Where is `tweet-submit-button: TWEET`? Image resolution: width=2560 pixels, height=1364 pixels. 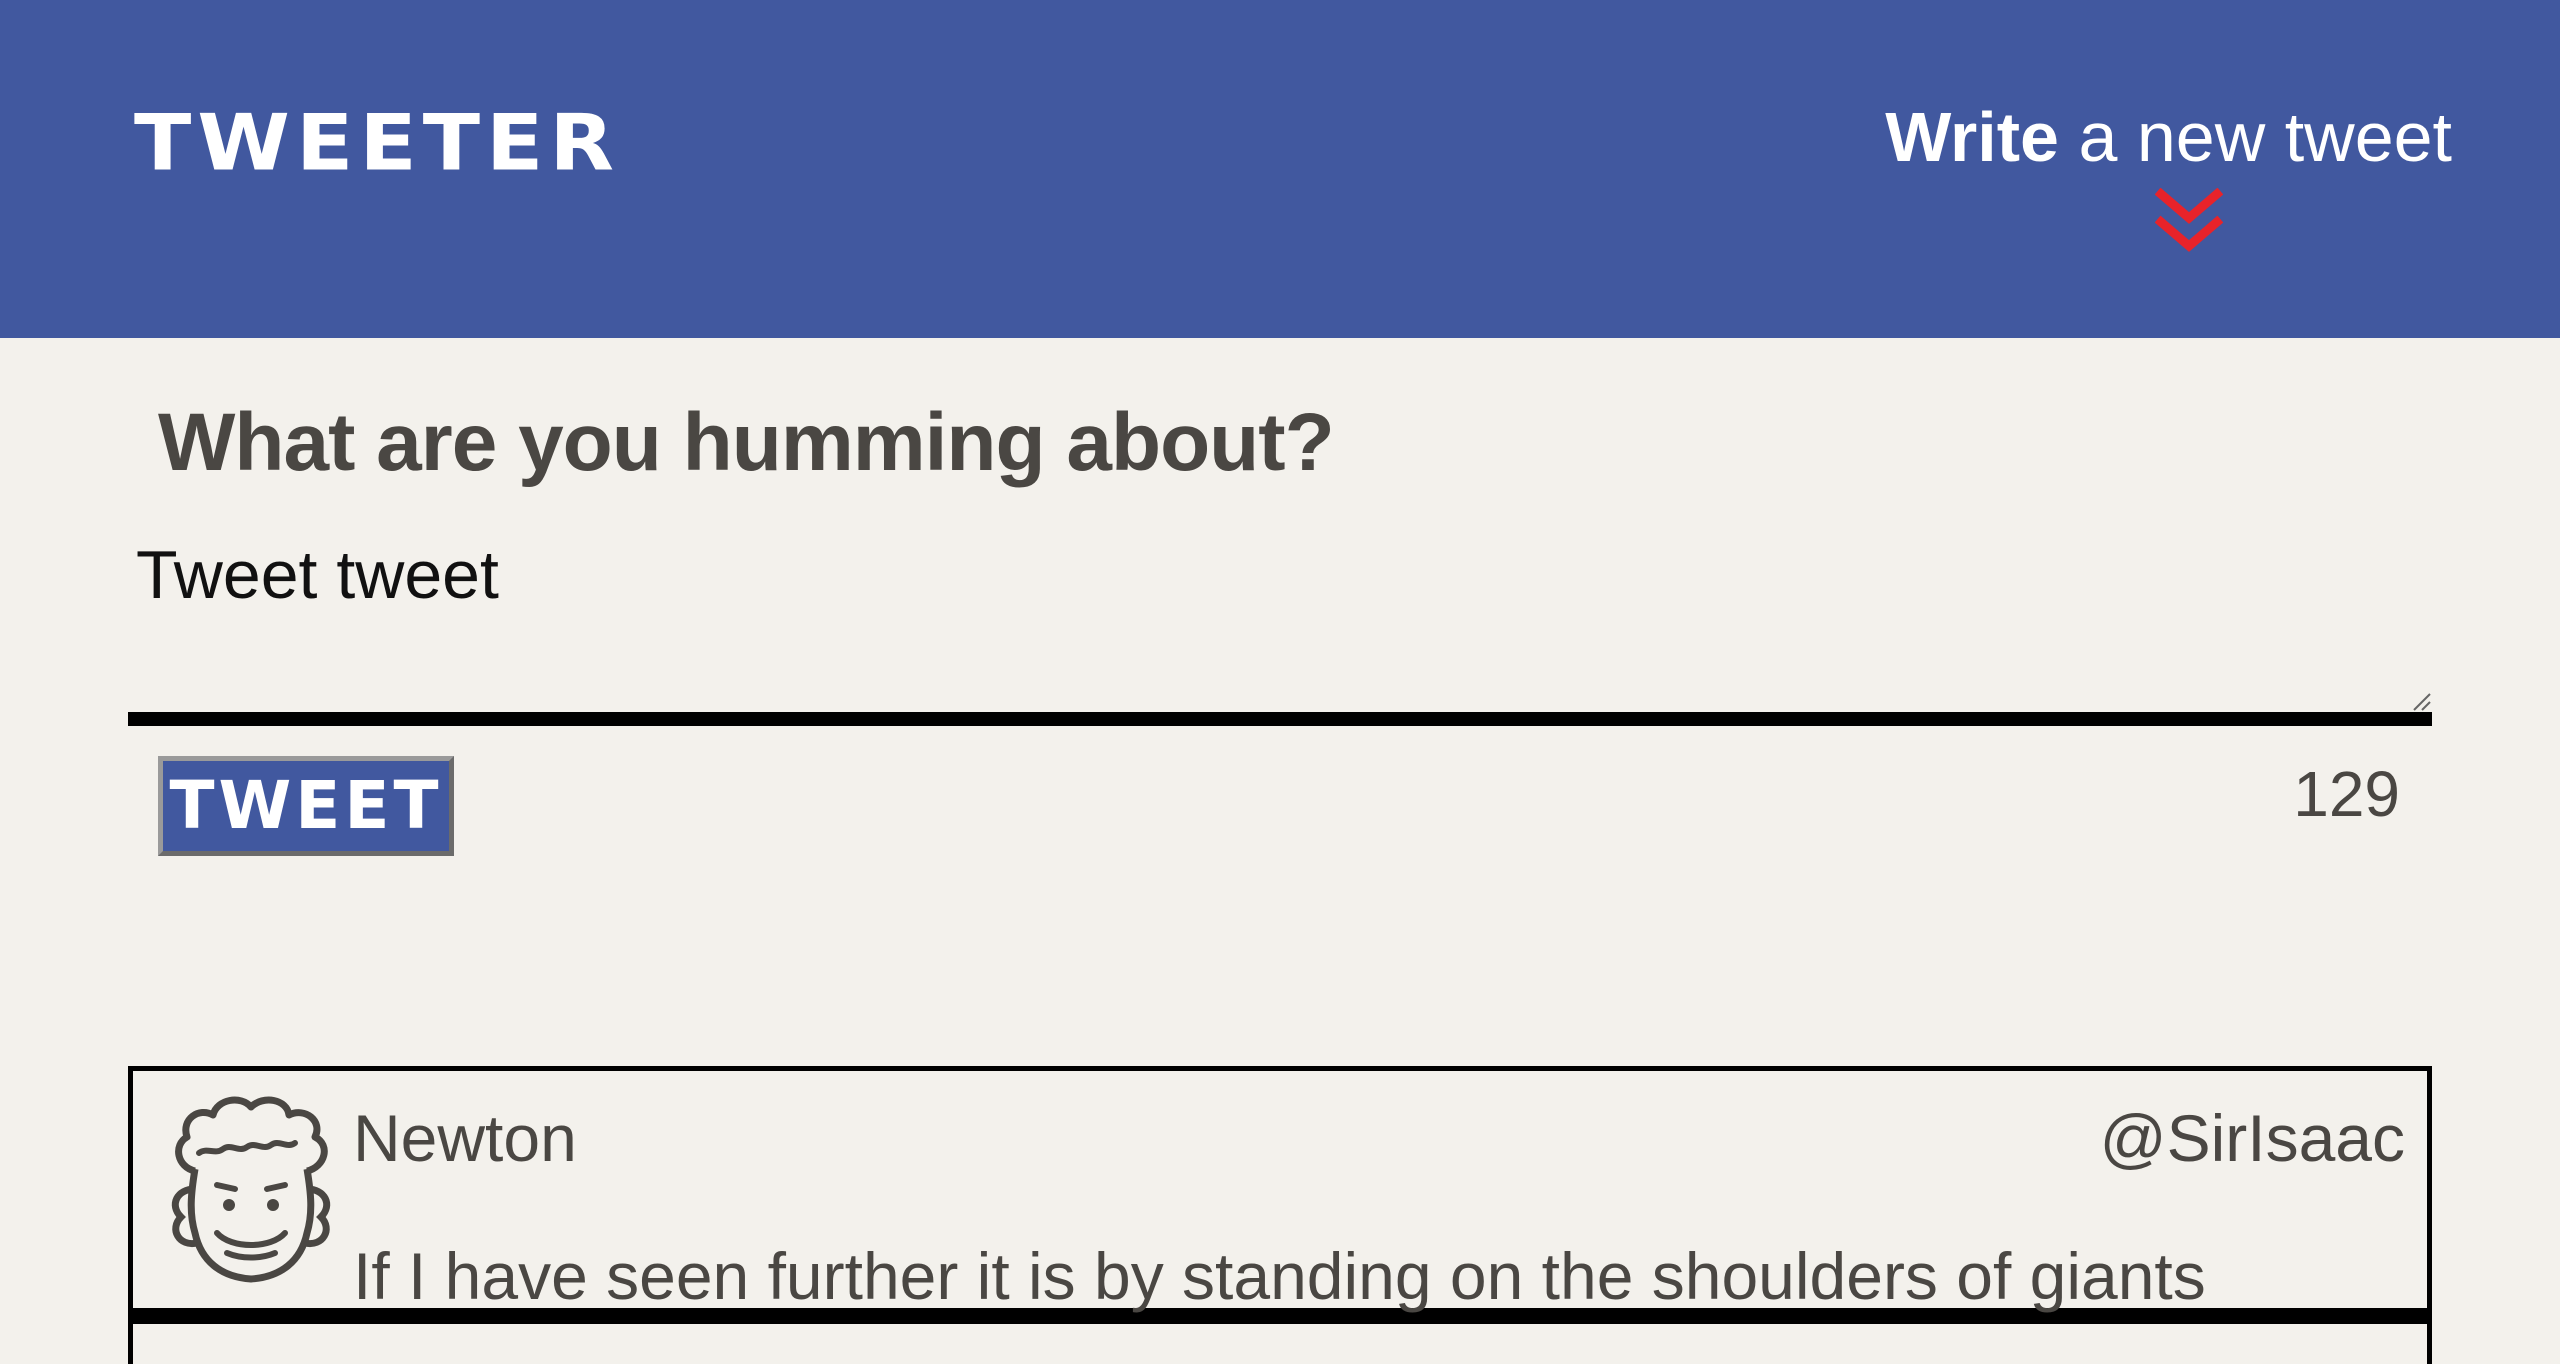
tweet-submit-button: TWEET is located at coordinates (306, 806).